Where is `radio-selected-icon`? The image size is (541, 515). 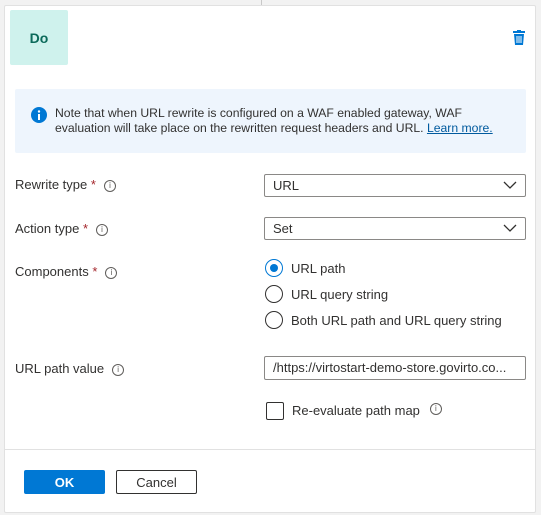
radio-selected-icon is located at coordinates (274, 268).